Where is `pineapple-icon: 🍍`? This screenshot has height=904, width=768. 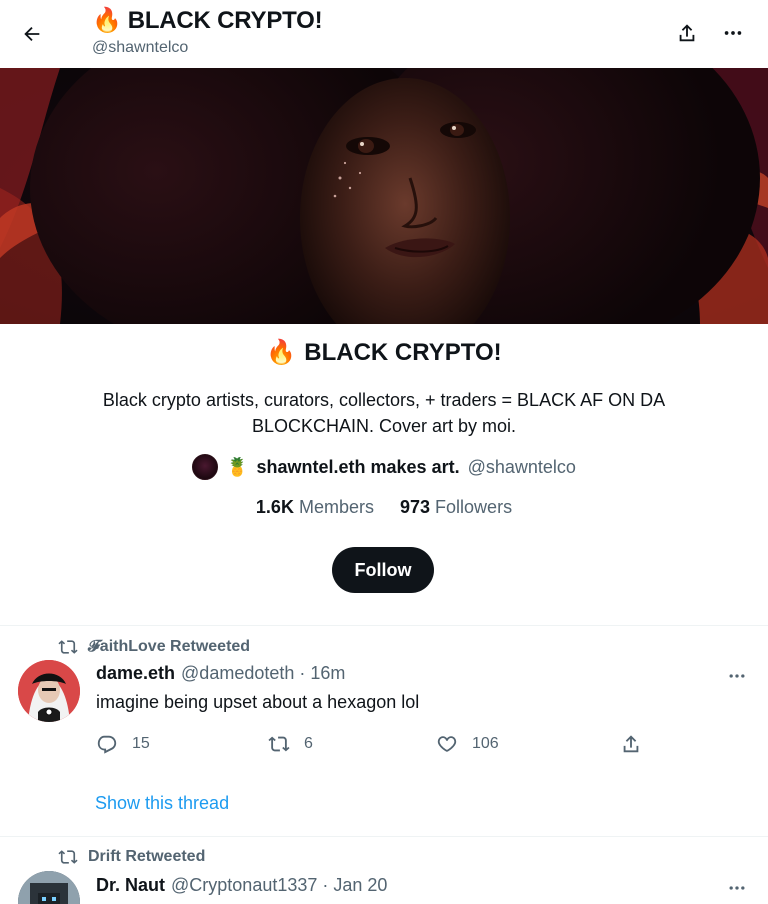
pineapple-icon: 🍍 is located at coordinates (237, 466).